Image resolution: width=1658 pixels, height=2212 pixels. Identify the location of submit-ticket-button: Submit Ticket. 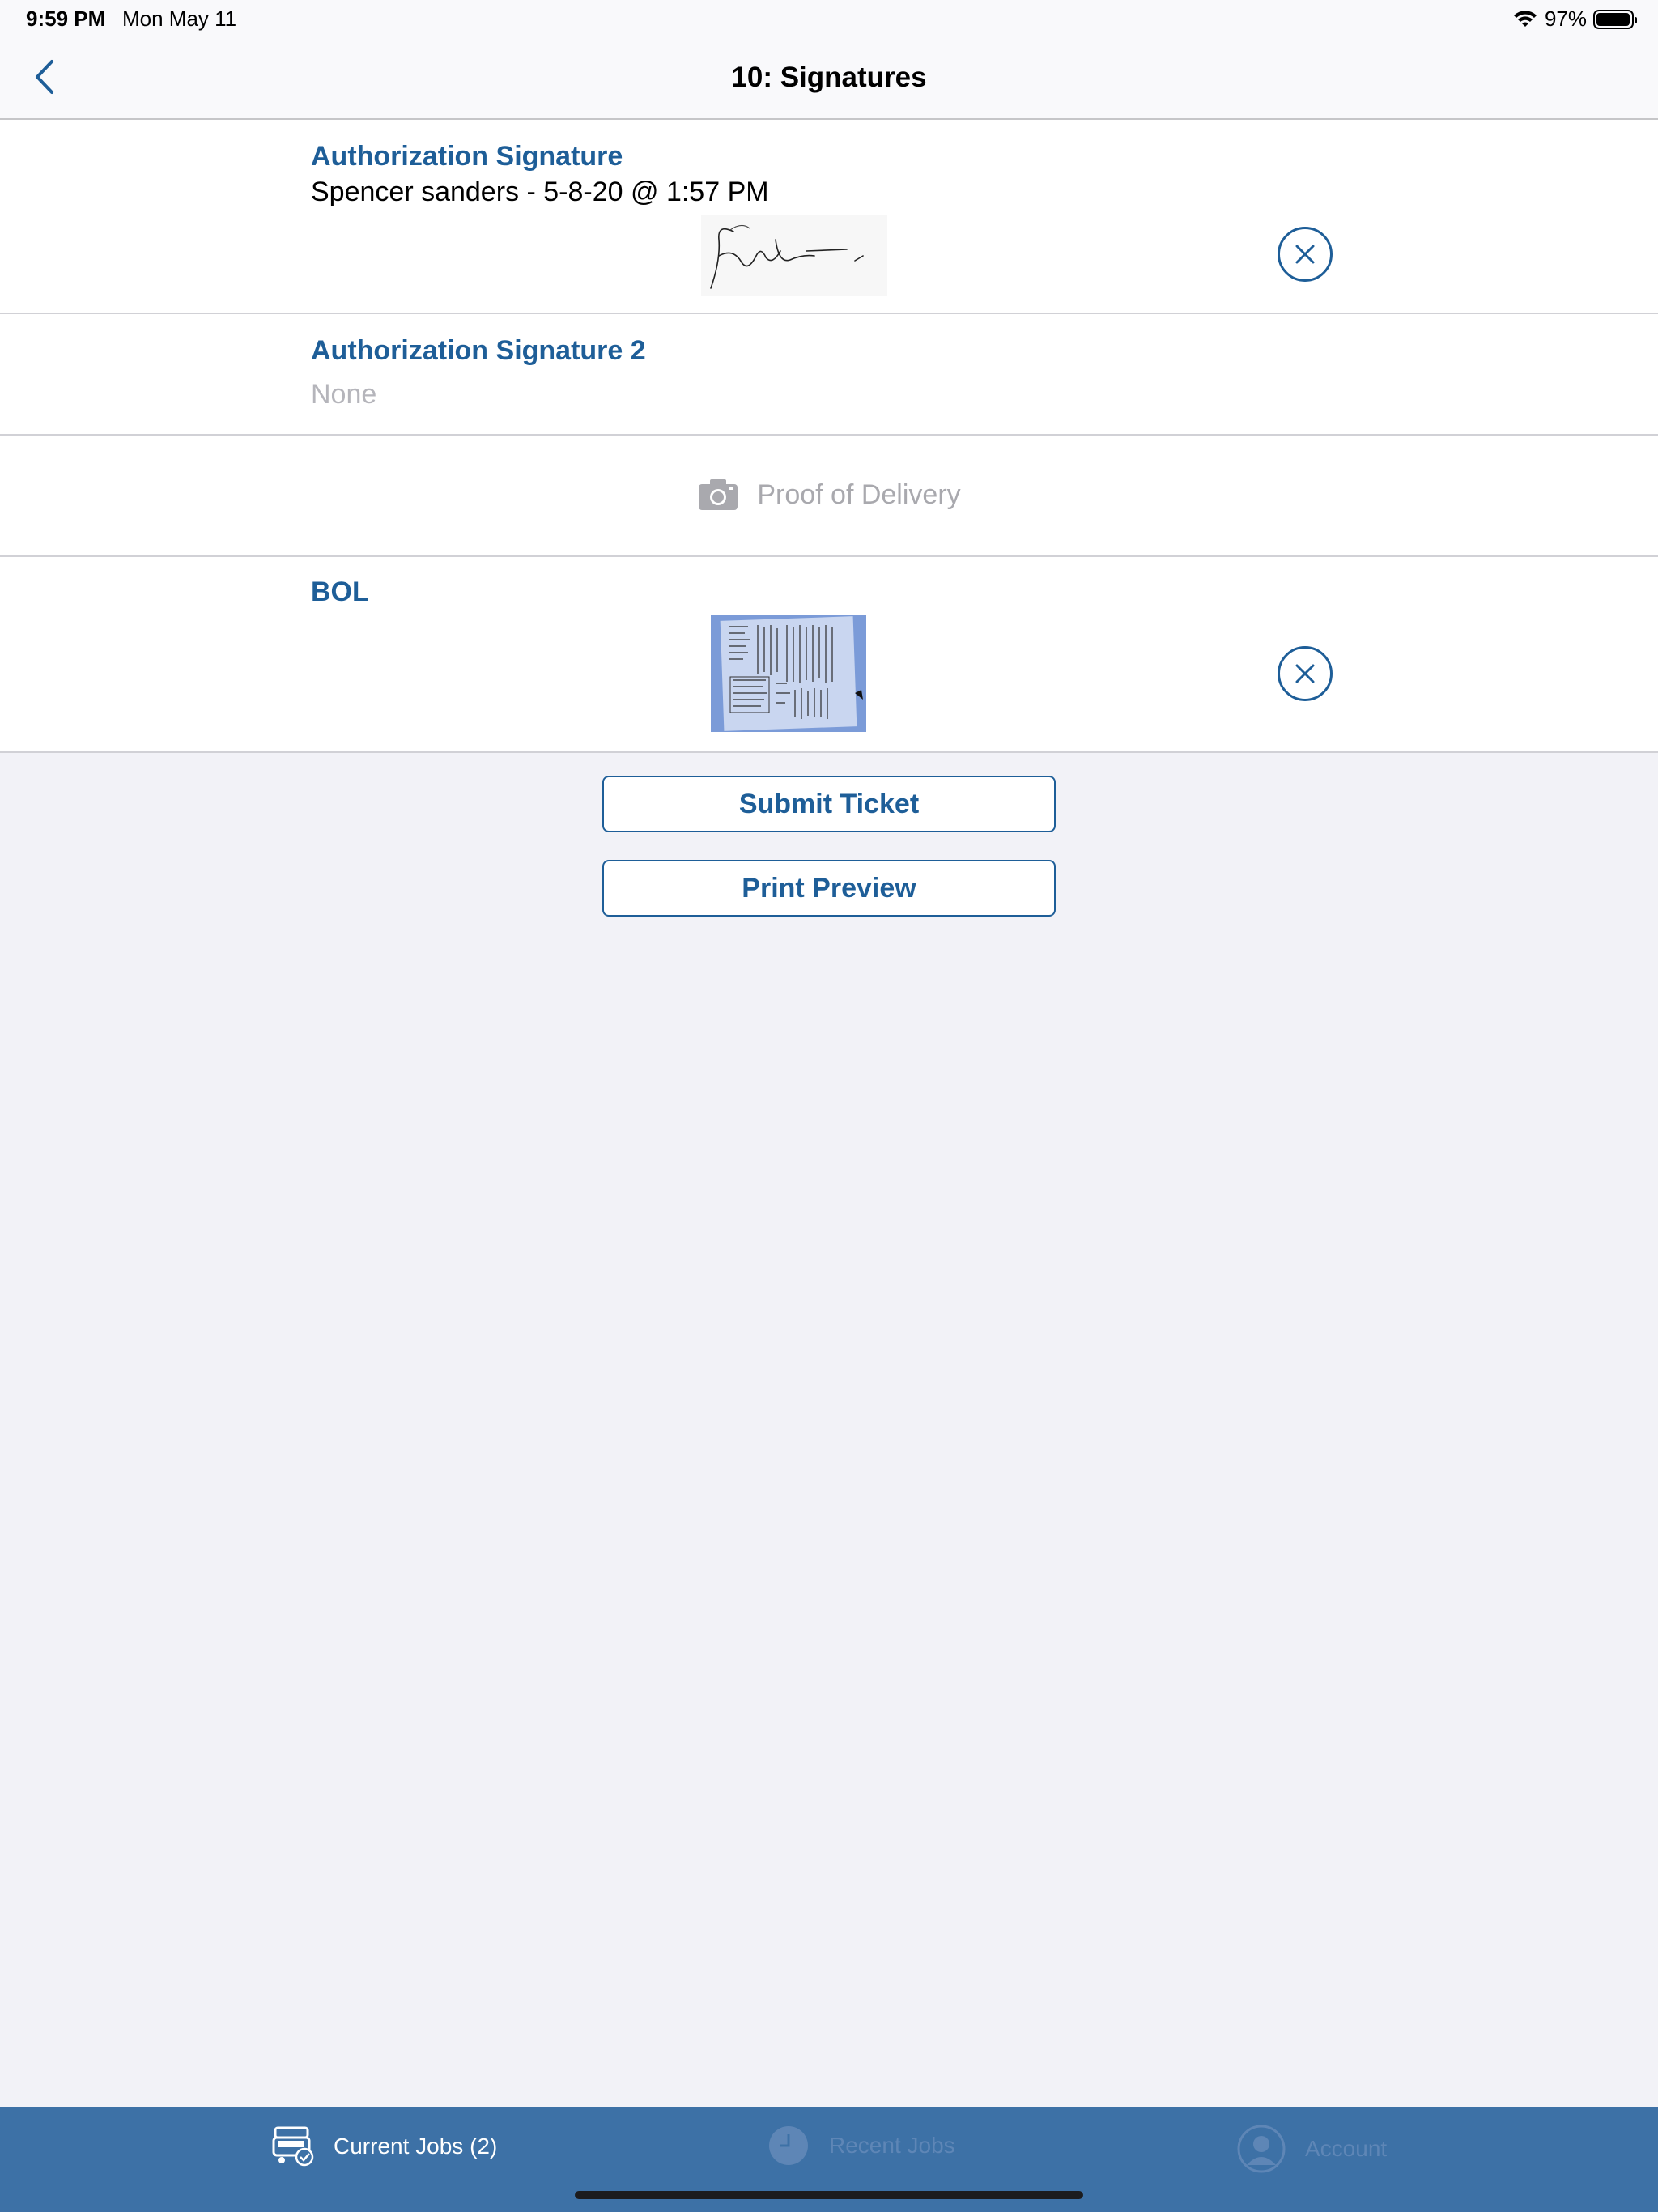
(829, 804).